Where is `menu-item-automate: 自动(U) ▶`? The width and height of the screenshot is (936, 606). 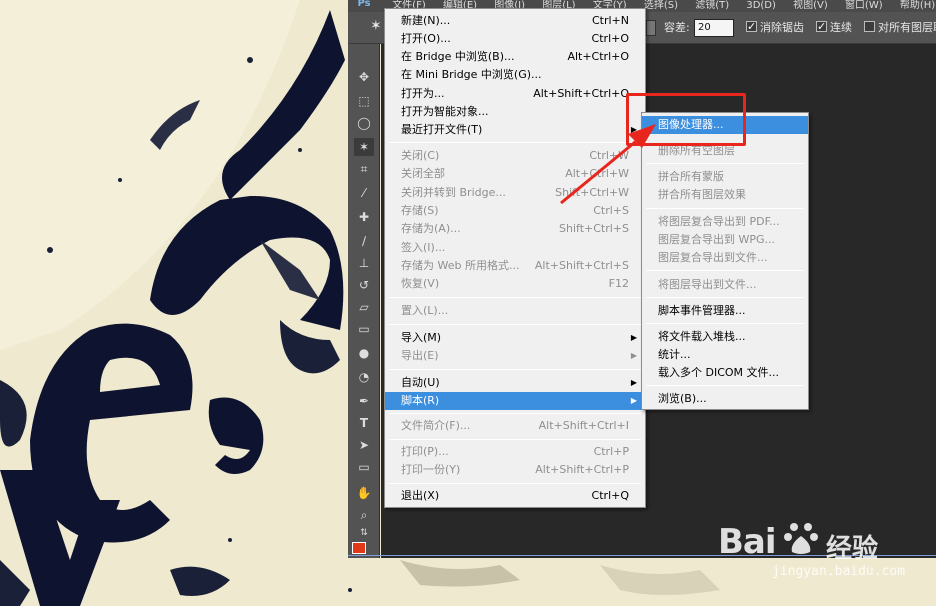 menu-item-automate: 自动(U) ▶ is located at coordinates (515, 383).